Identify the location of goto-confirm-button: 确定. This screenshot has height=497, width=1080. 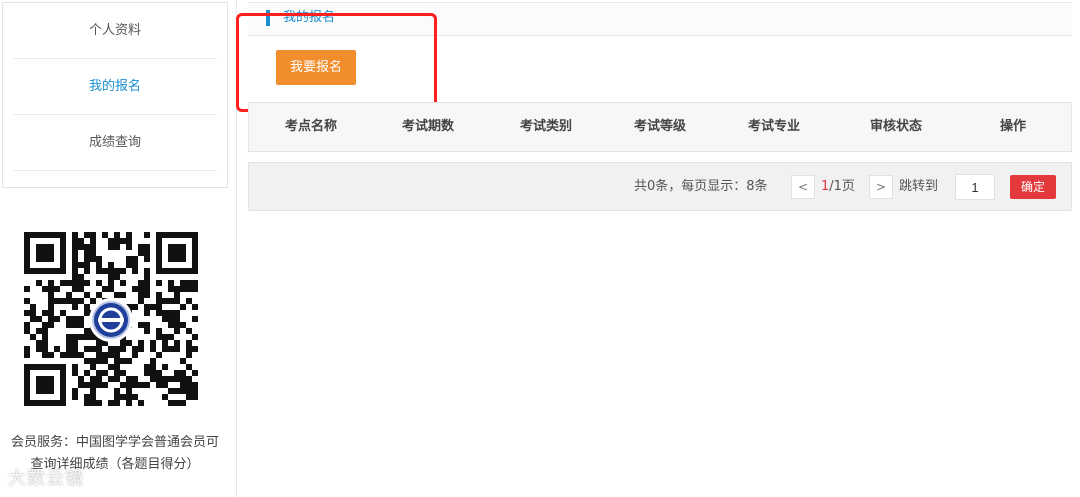
(1033, 187).